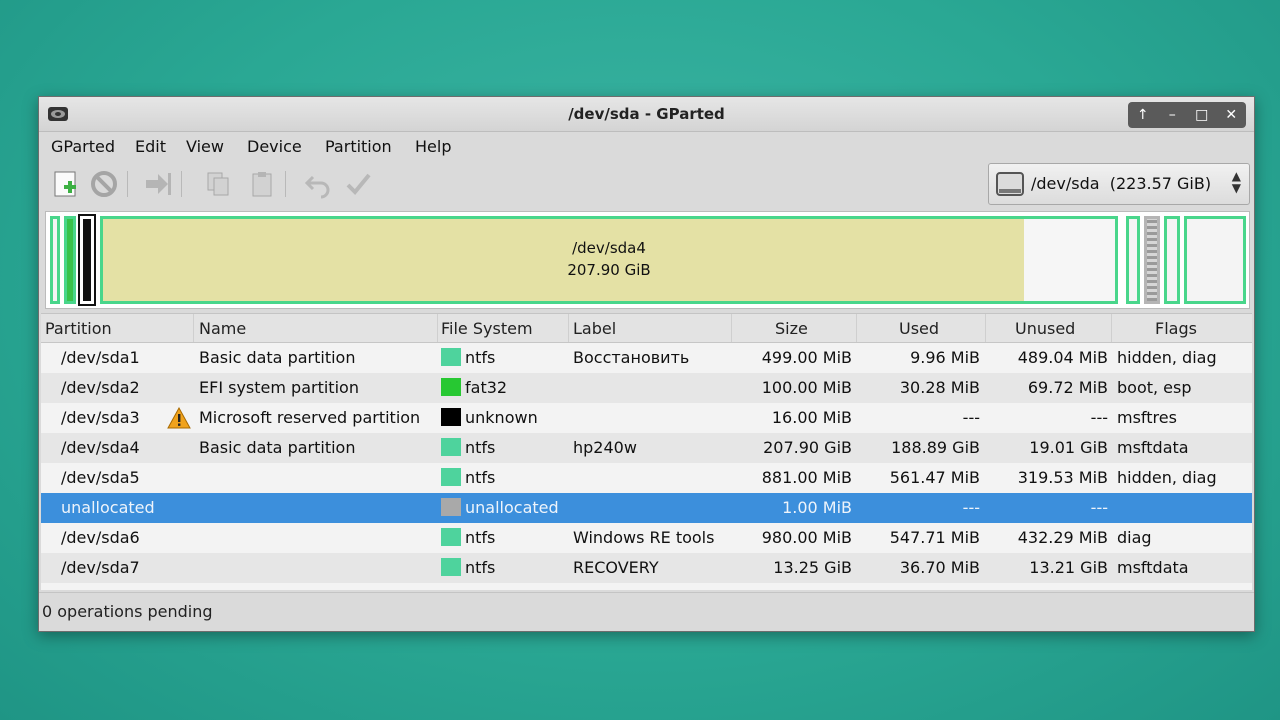 This screenshot has height=720, width=1280. Describe the element at coordinates (358, 184) in the screenshot. I see `apply-icon` at that location.